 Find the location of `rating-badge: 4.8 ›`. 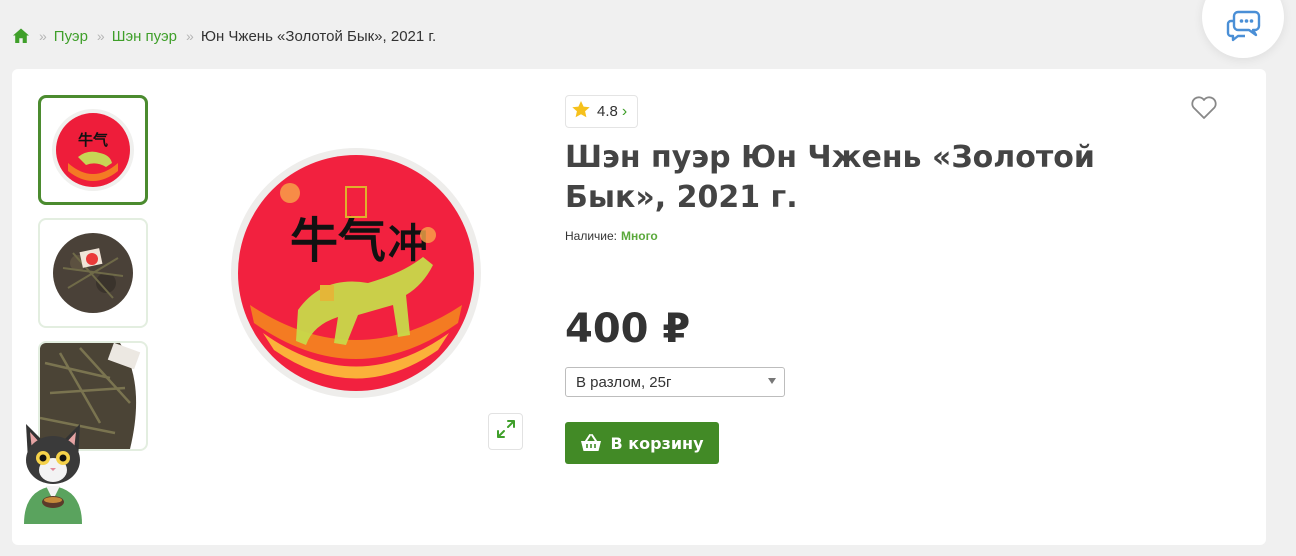

rating-badge: 4.8 › is located at coordinates (601, 111).